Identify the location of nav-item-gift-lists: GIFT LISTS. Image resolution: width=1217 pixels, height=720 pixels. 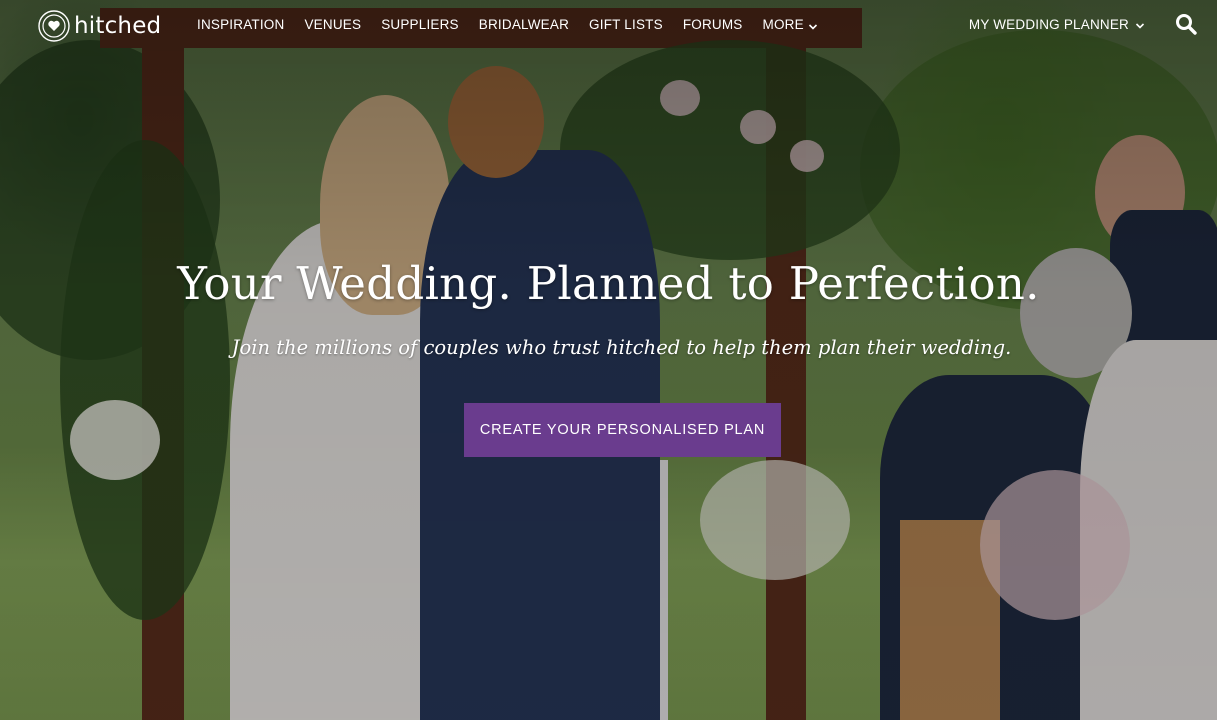
(626, 24).